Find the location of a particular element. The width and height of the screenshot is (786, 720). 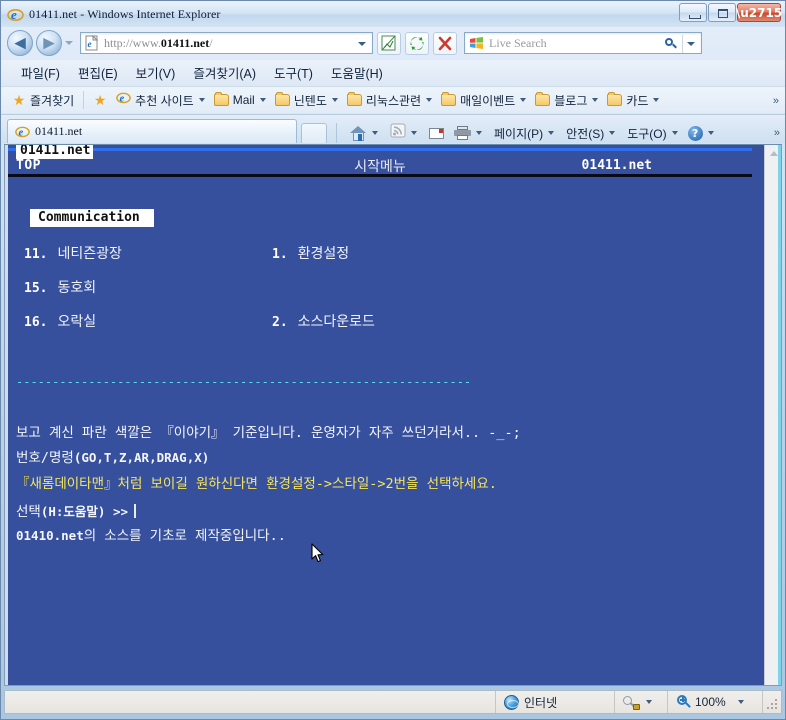

command-prompt-block: 번호/명령(GO,T,Z,AR,DRAG,X) 선택(H:도움말) >> is located at coordinates (112, 485).